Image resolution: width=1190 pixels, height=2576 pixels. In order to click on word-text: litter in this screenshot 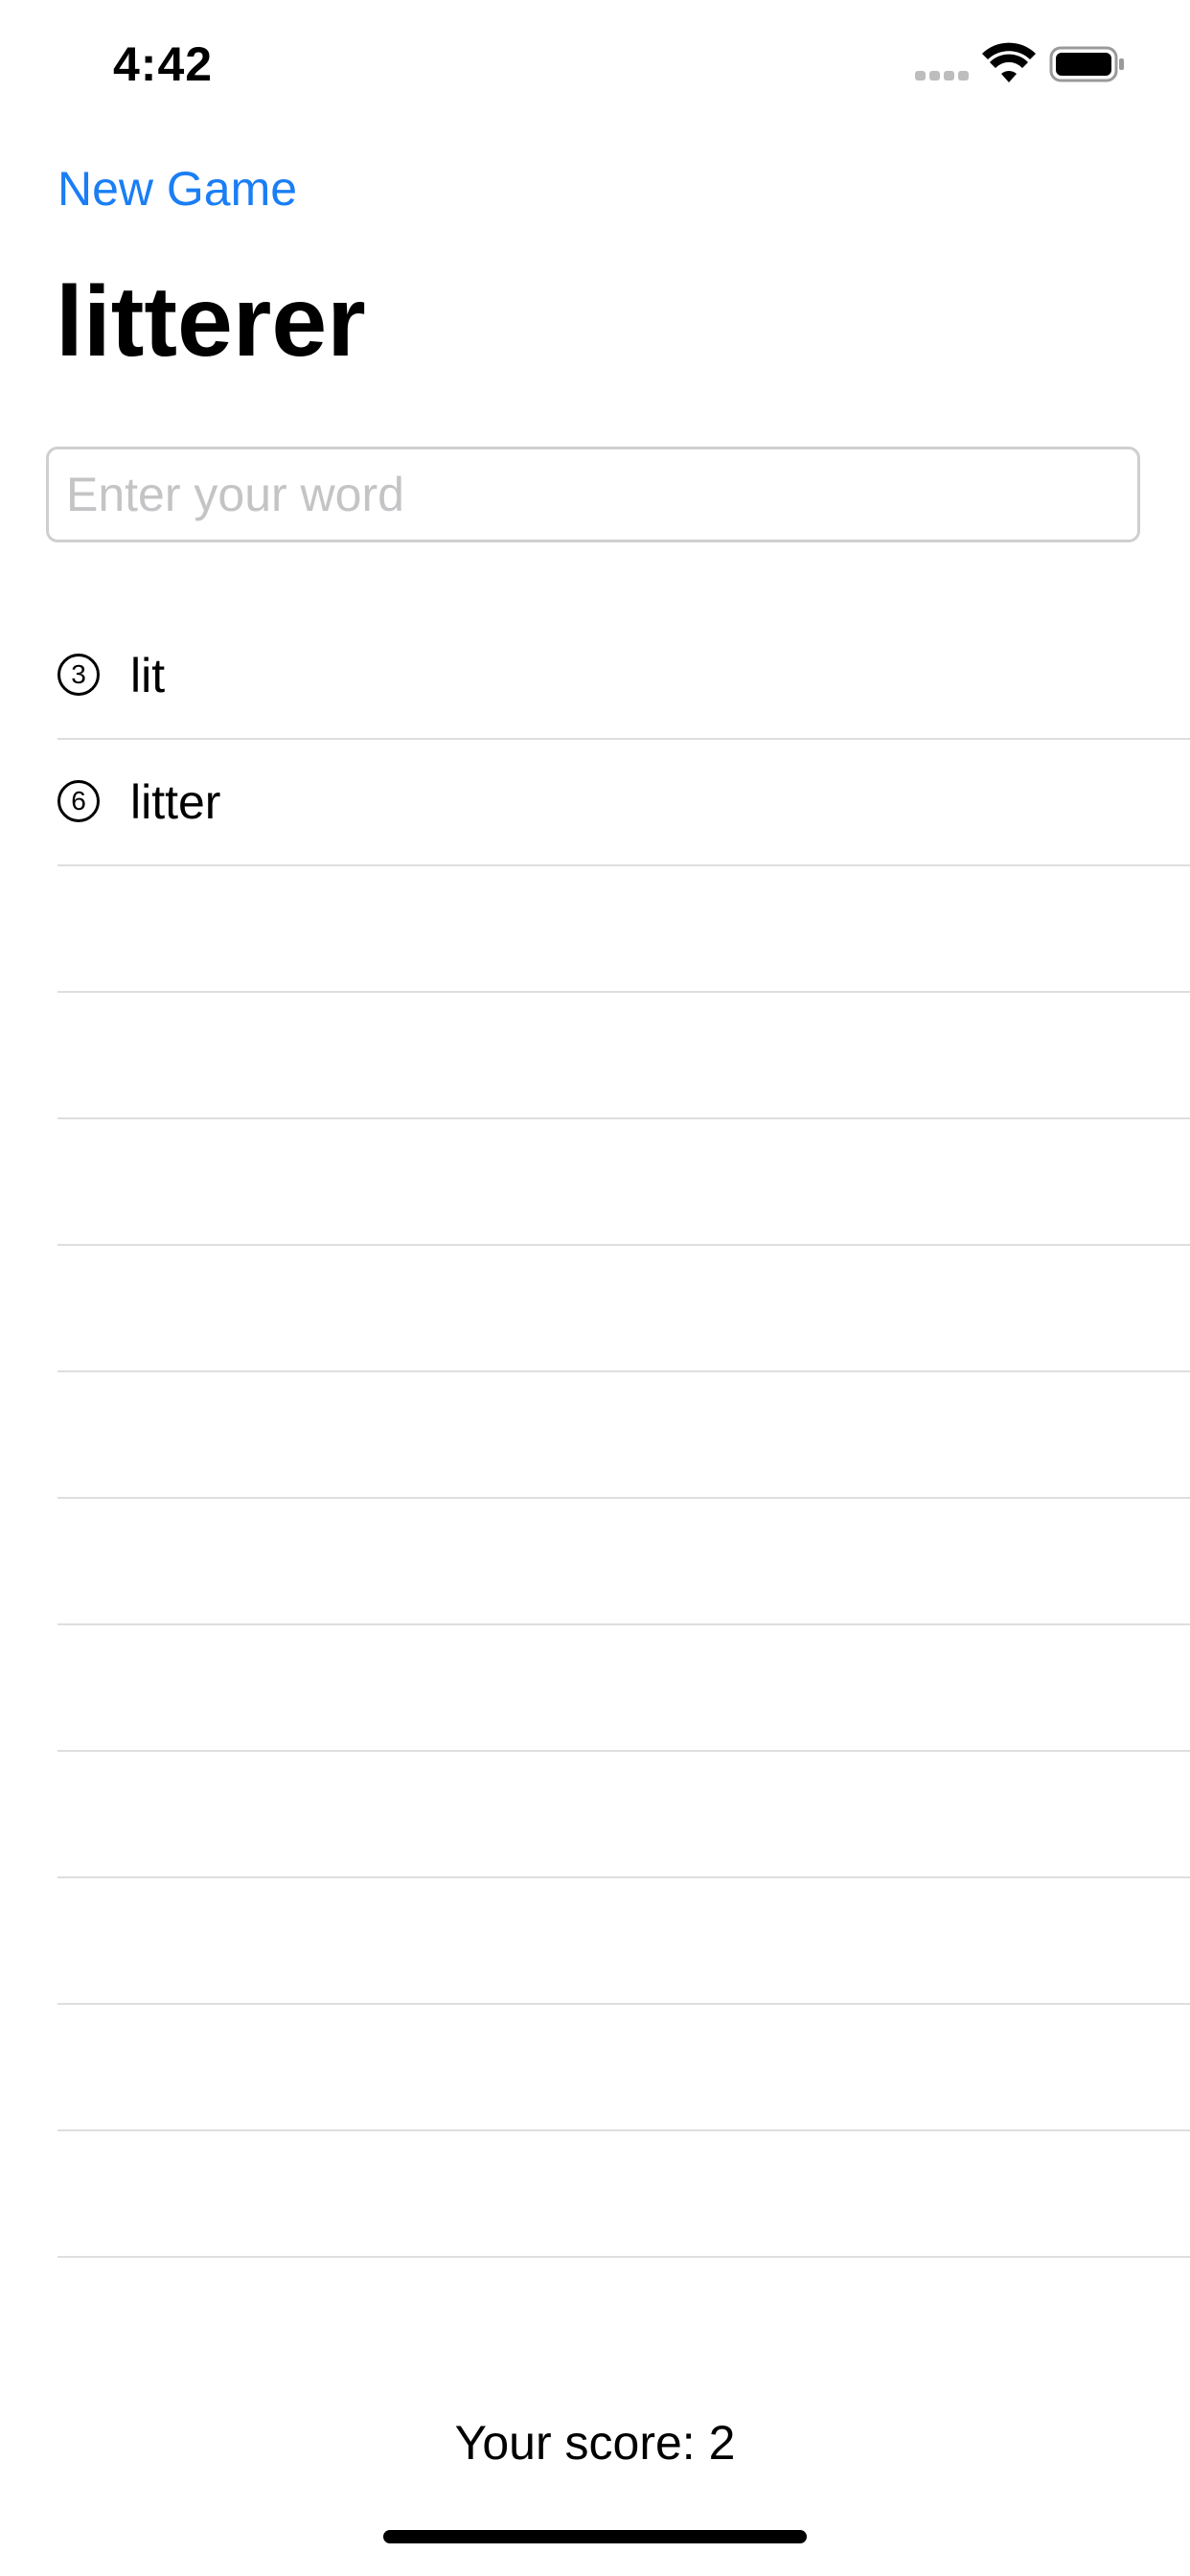, I will do `click(175, 802)`.